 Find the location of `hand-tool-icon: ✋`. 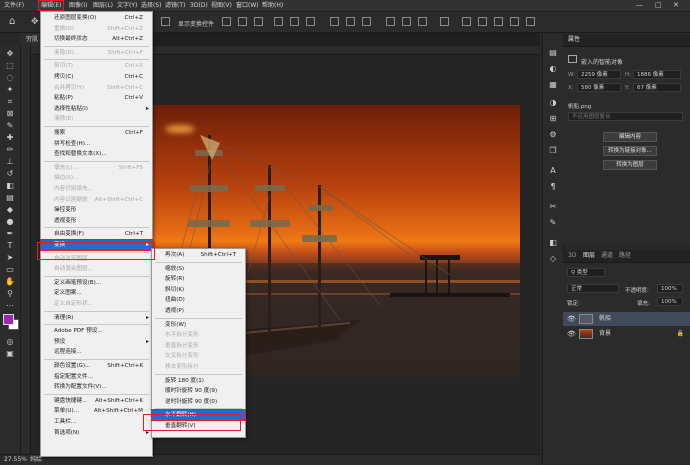

hand-tool-icon: ✋ is located at coordinates (10, 281).